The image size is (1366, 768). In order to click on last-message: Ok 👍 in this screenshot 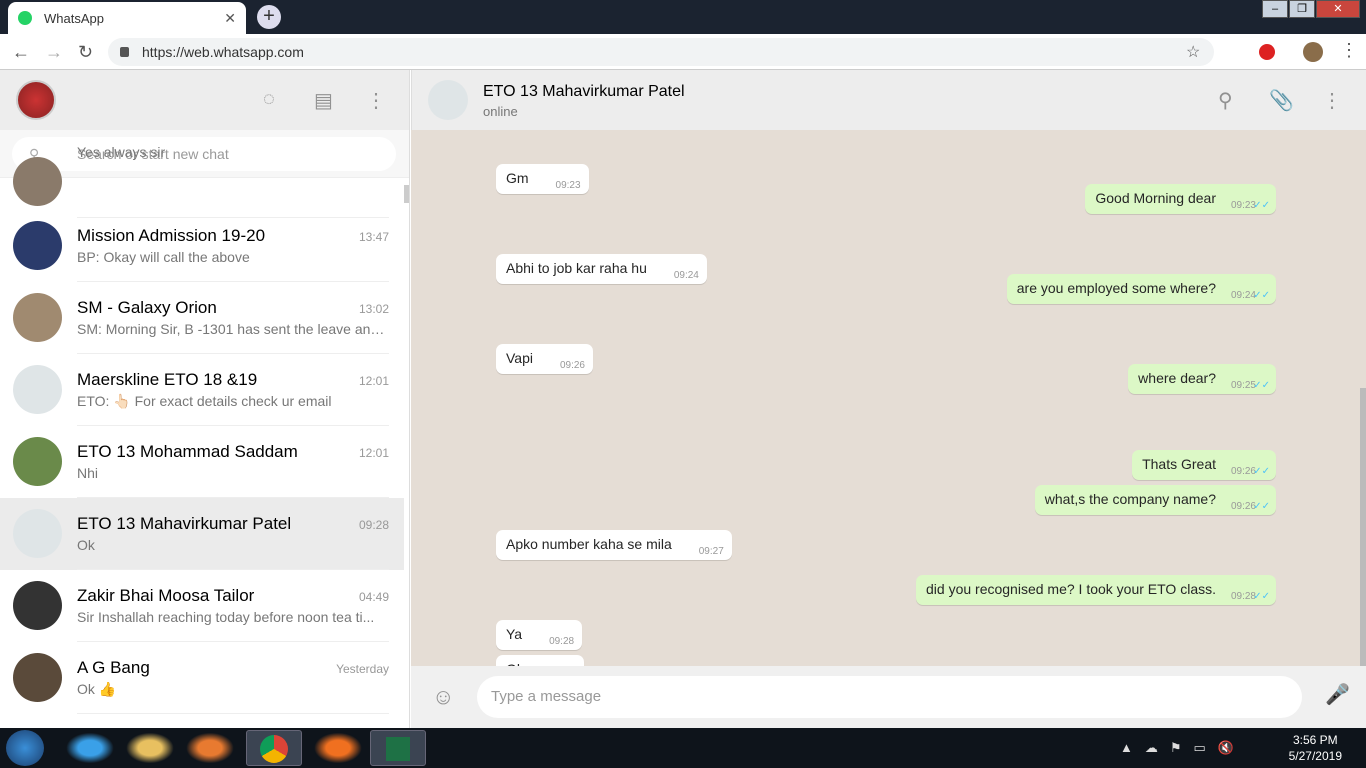, I will do `click(97, 689)`.